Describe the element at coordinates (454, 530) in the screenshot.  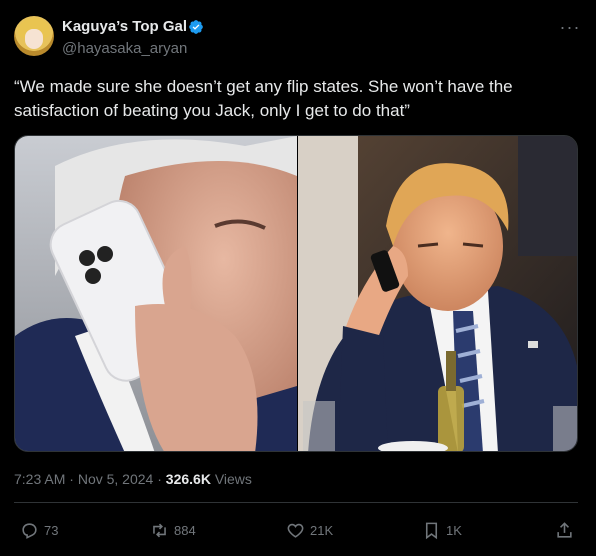
I see `bookmark-count: 1K` at that location.